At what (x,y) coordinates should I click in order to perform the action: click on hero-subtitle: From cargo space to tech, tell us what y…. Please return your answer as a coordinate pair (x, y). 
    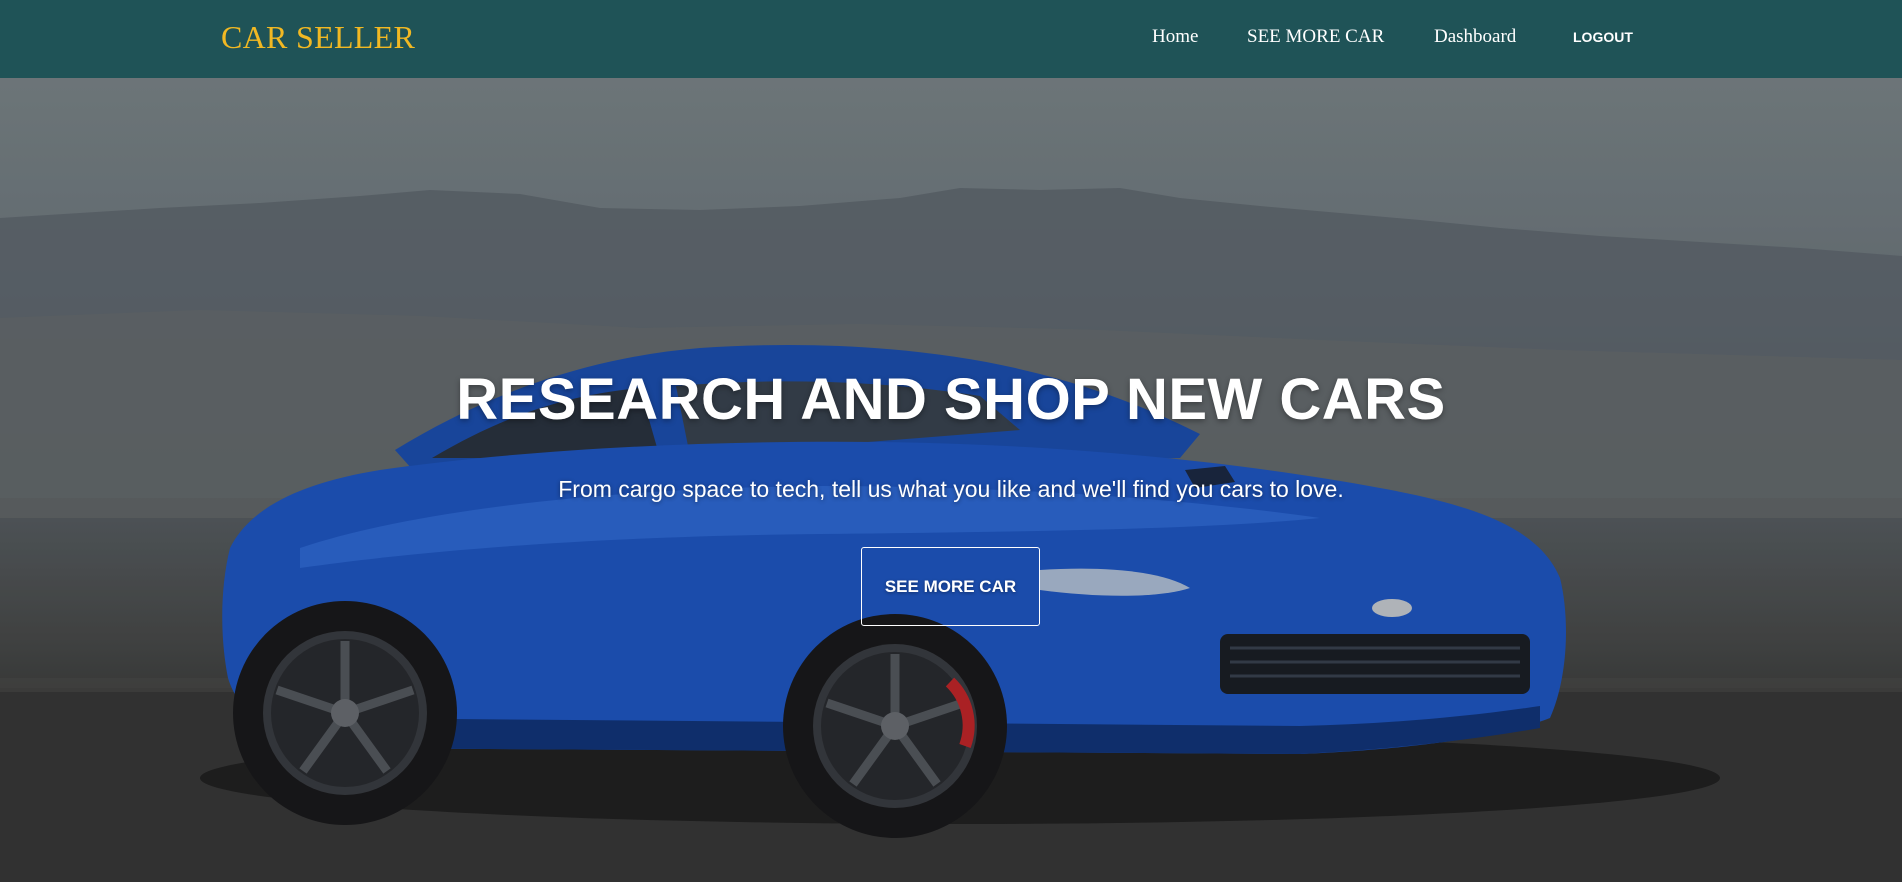
    Looking at the image, I should click on (951, 489).